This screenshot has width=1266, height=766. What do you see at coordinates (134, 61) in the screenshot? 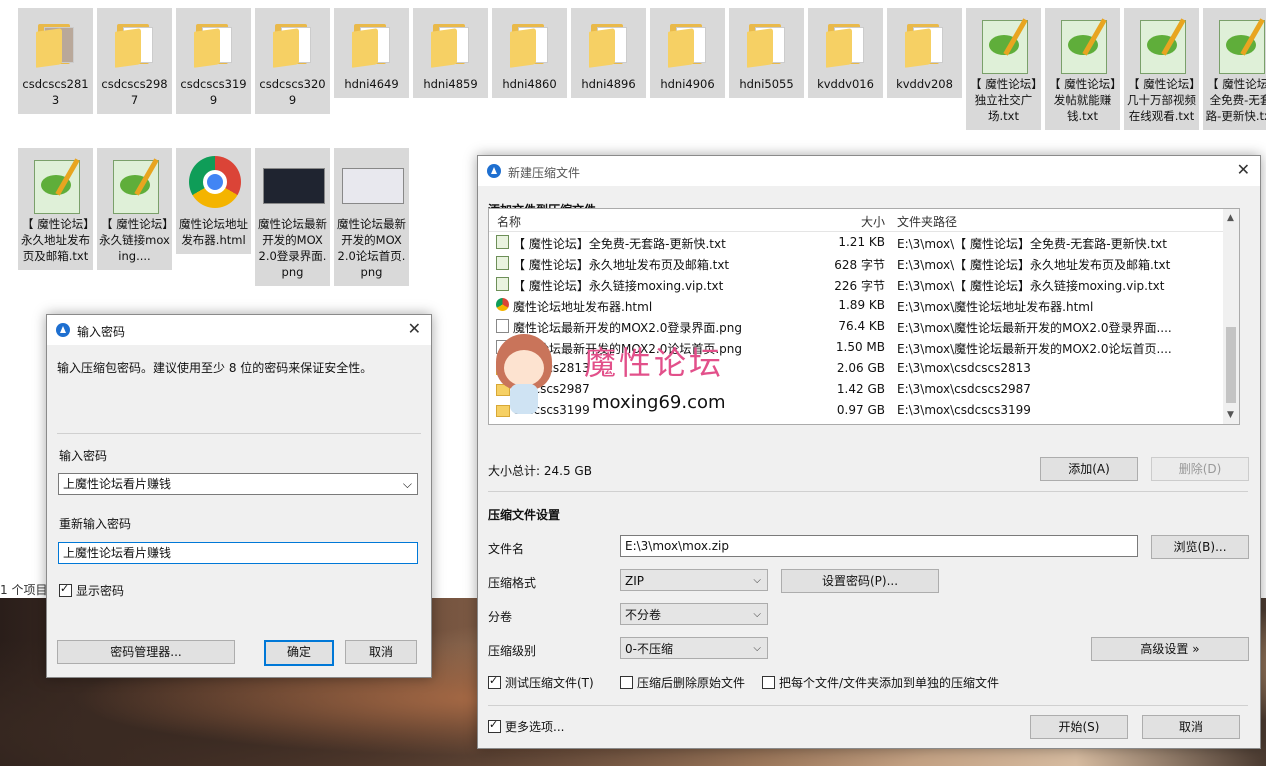
I see `file-tile: csdcscs2987` at bounding box center [134, 61].